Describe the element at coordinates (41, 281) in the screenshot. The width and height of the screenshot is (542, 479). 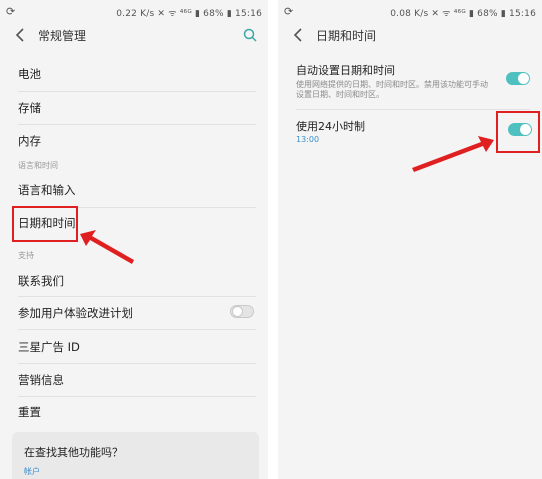
I see `menu-item-label: 联系我们` at that location.